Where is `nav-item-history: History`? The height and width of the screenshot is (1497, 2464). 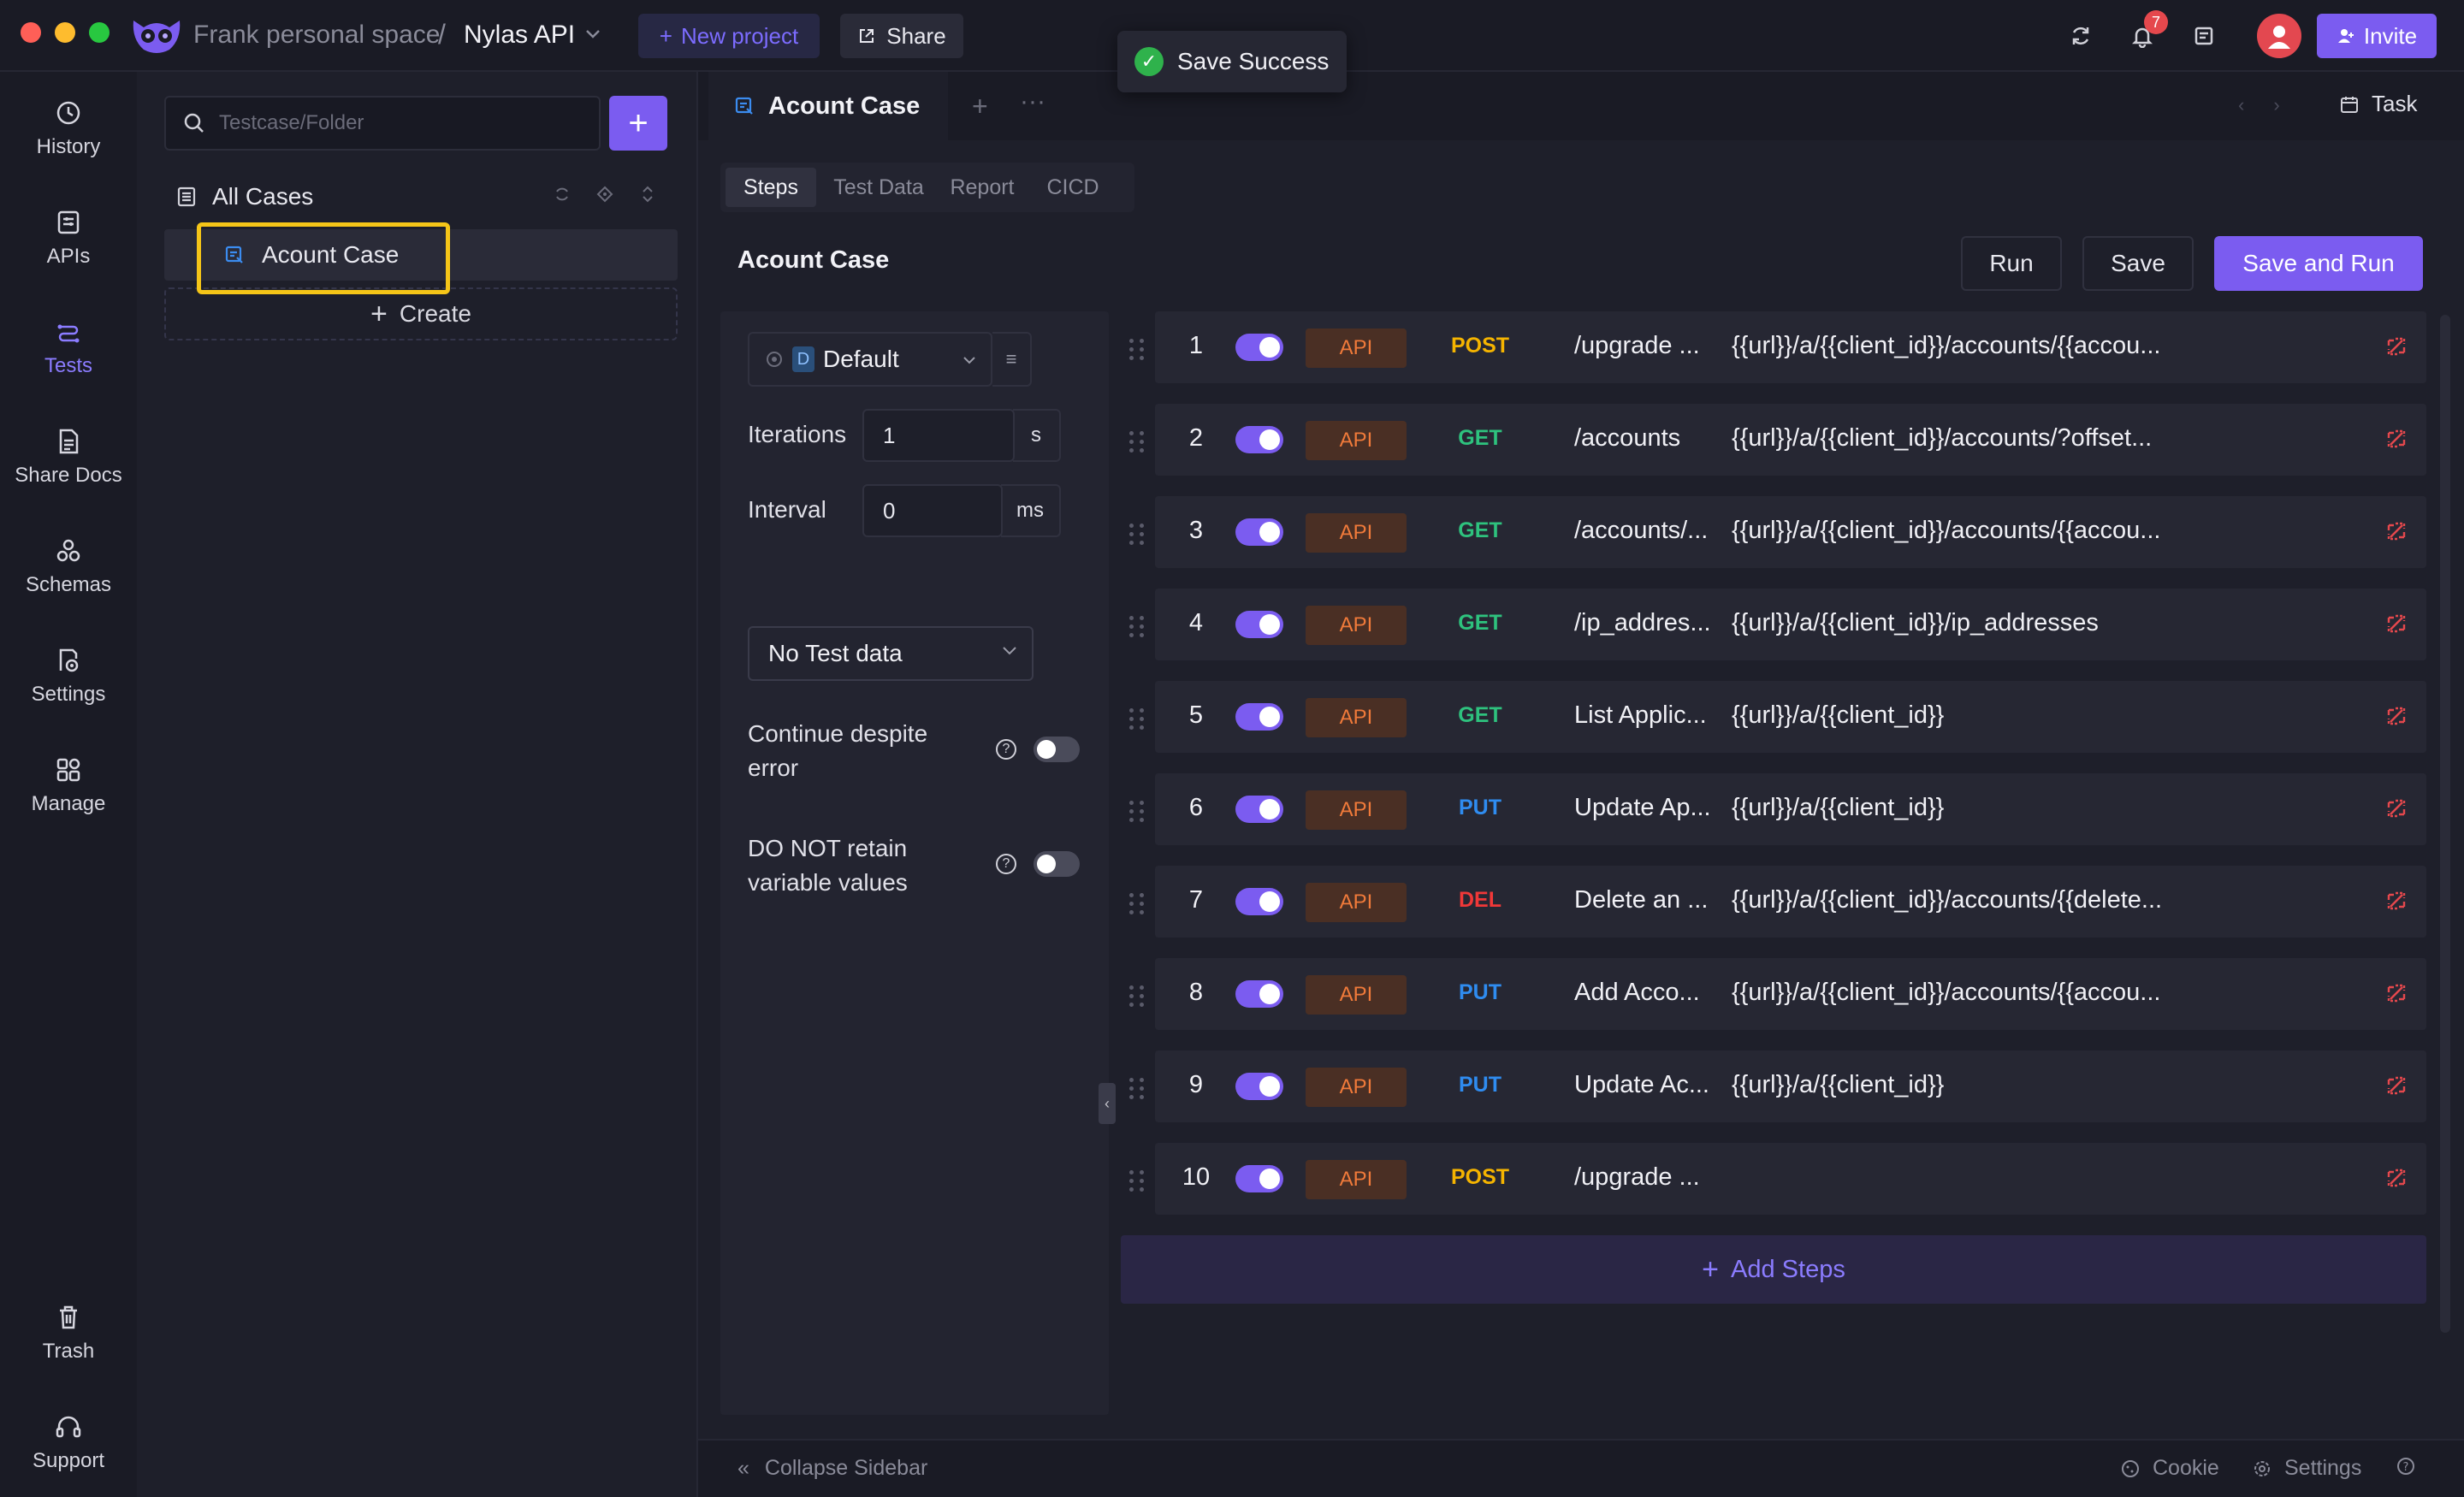
nav-item-history: History is located at coordinates (68, 128).